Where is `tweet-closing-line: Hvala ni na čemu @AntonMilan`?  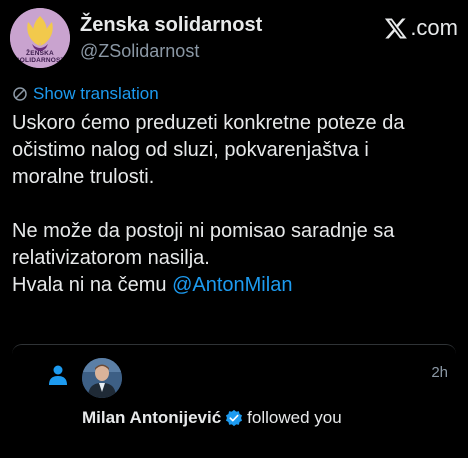
tweet-closing-line: Hvala ni na čemu @AntonMilan is located at coordinates (235, 285).